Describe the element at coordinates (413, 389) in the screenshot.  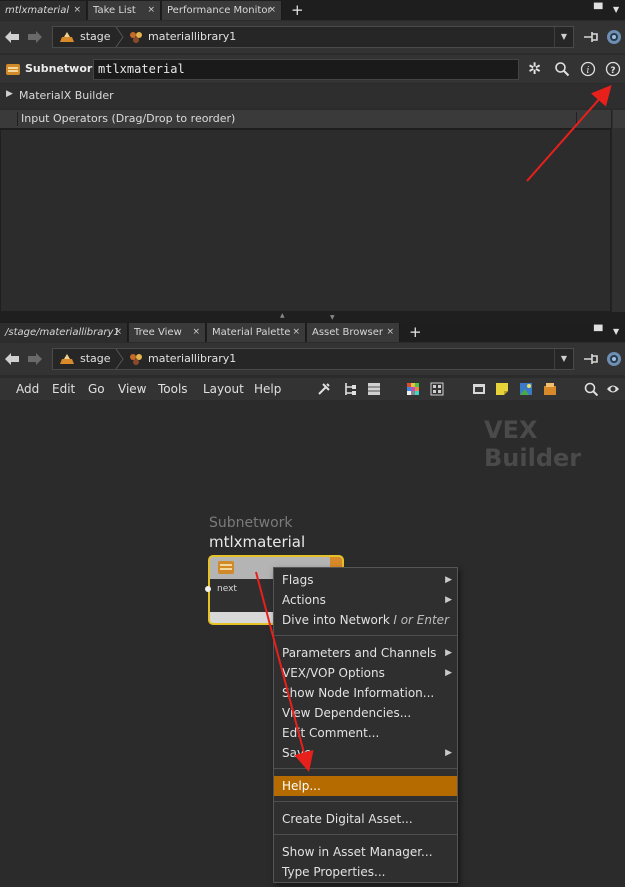
I see `color-palette-icon` at that location.